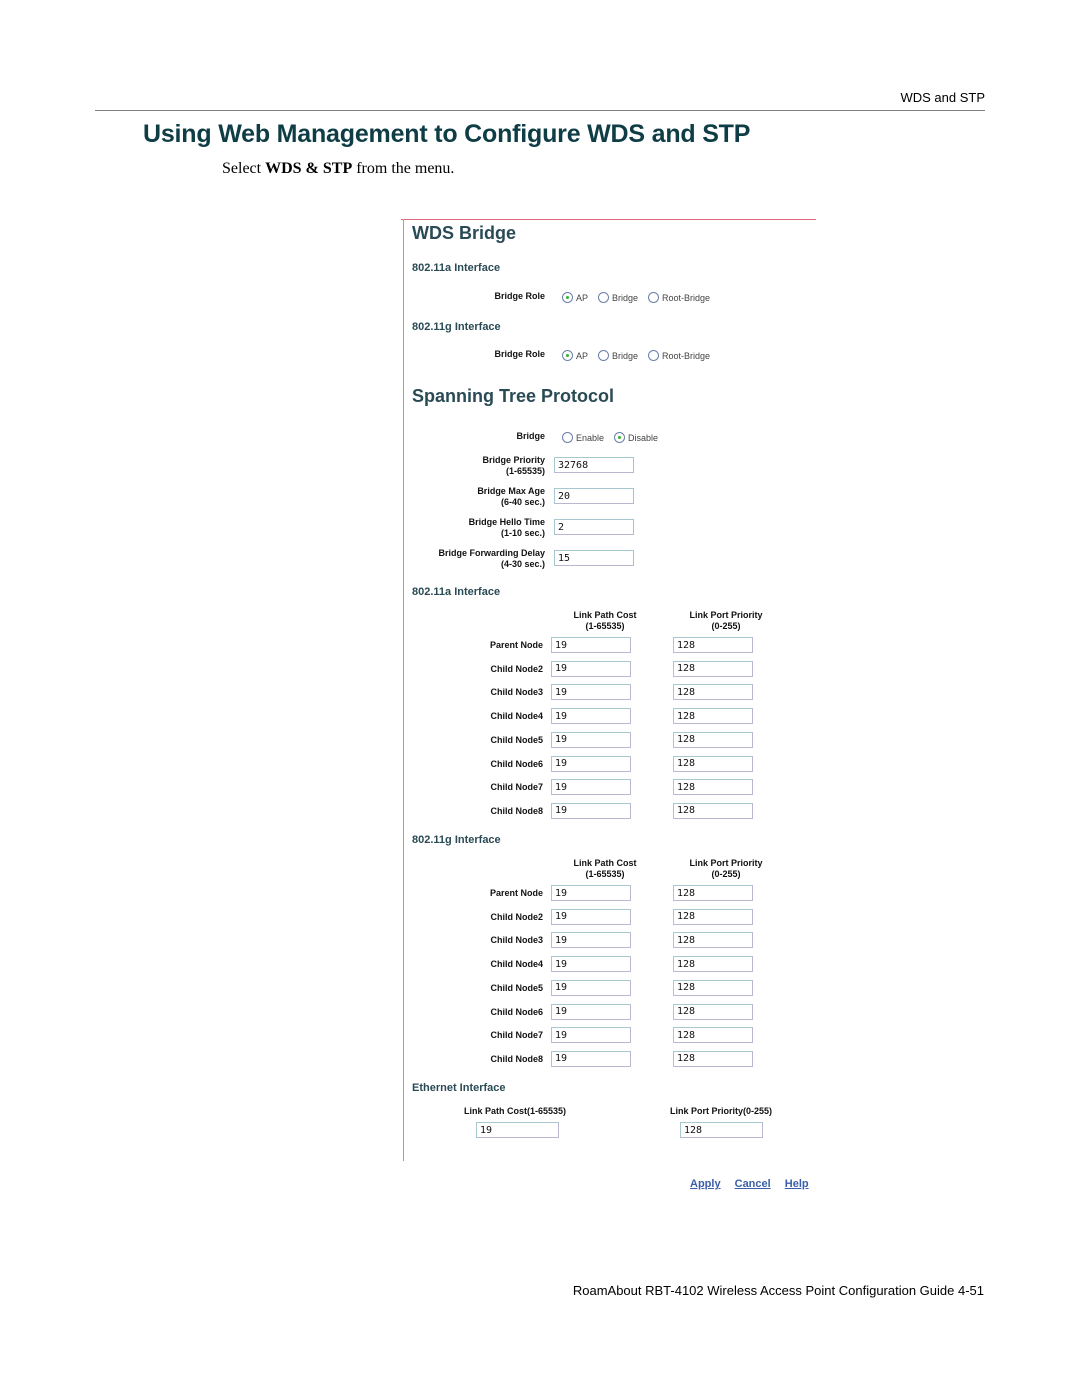 This screenshot has width=1080, height=1397. What do you see at coordinates (643, 437) in the screenshot?
I see `radio-label: Disable` at bounding box center [643, 437].